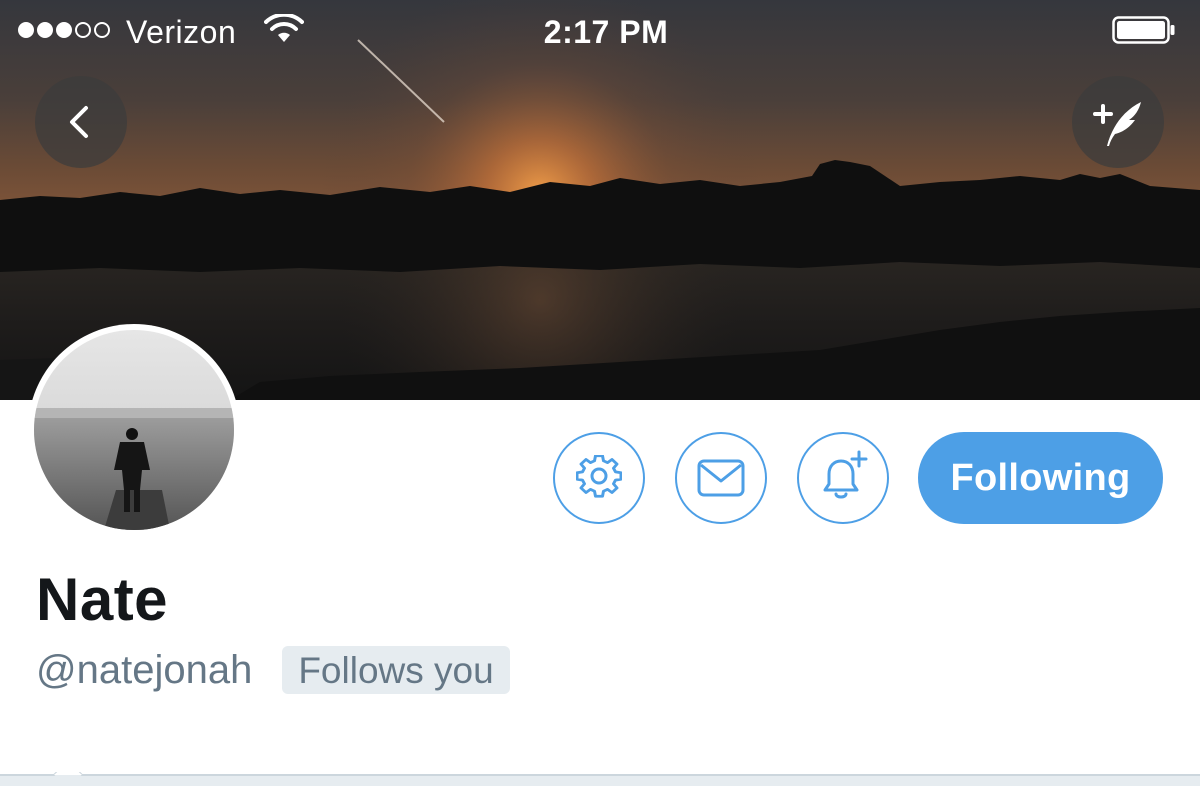 Image resolution: width=1200 pixels, height=786 pixels. I want to click on battery-icon, so click(1144, 30).